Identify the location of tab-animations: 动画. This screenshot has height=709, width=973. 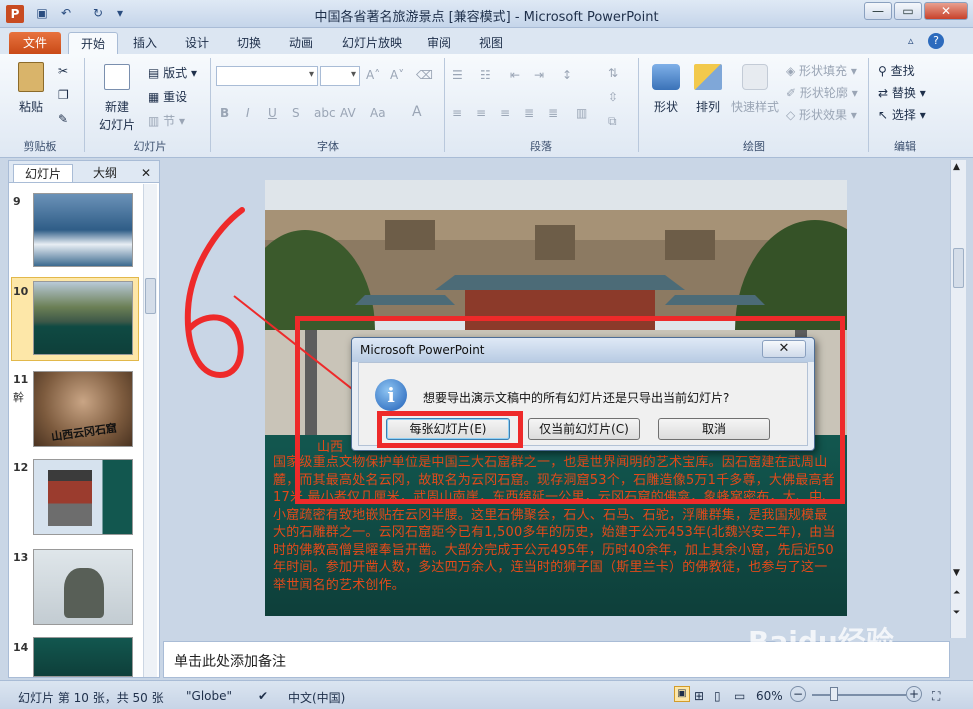
(301, 43).